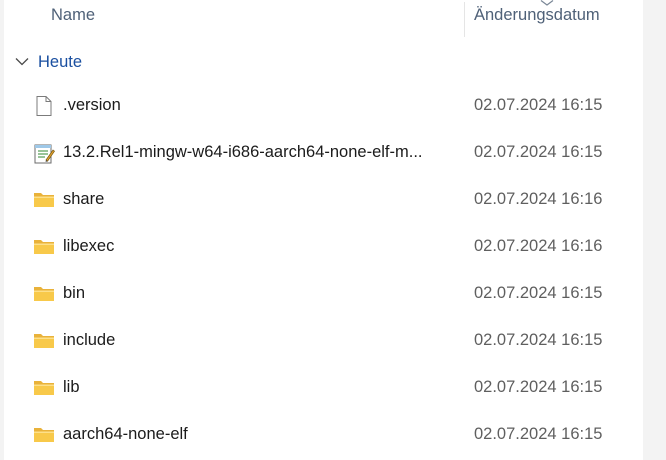  I want to click on column-header-row: Name Änderungsdatum, so click(323, 18).